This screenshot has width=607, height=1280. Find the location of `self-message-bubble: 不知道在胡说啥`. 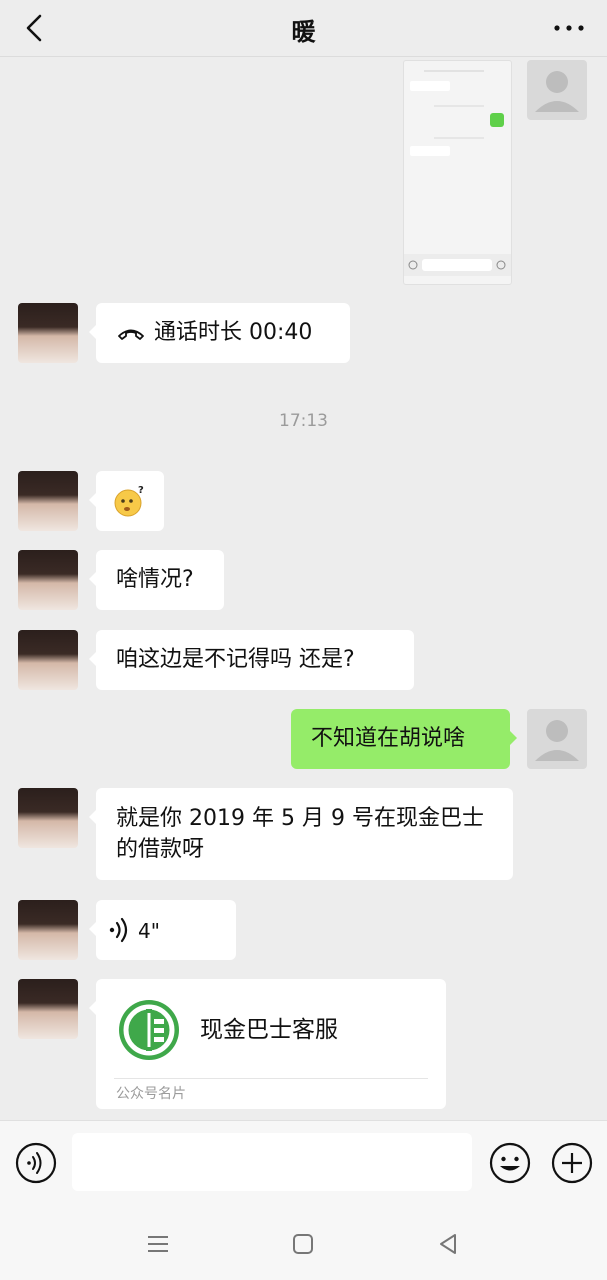

self-message-bubble: 不知道在胡说啥 is located at coordinates (404, 739).